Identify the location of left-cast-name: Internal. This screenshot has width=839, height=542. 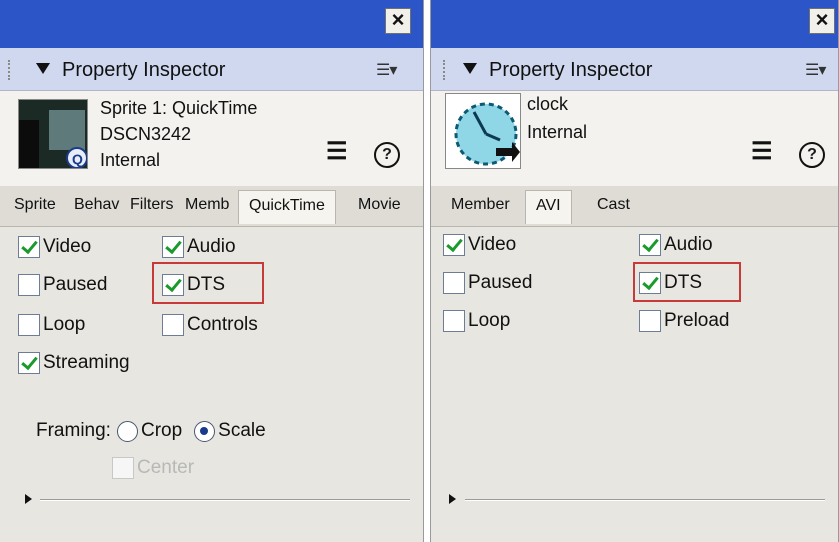
(130, 160).